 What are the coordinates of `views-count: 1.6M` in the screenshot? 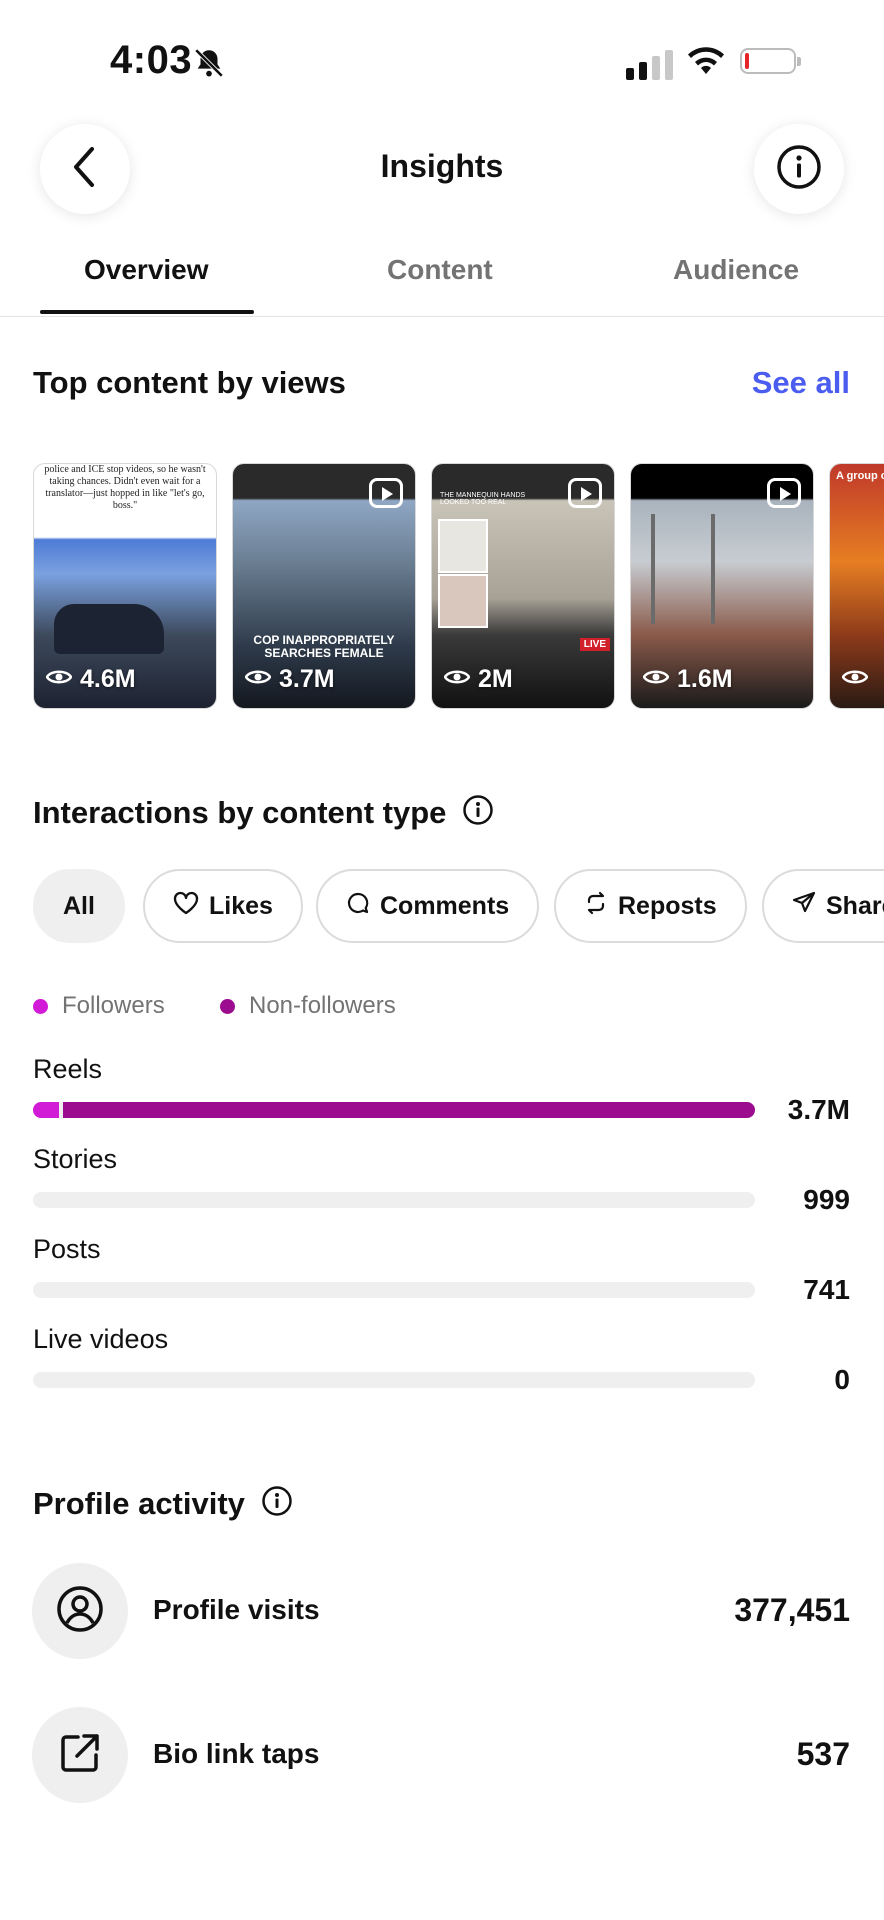 It's located at (687, 679).